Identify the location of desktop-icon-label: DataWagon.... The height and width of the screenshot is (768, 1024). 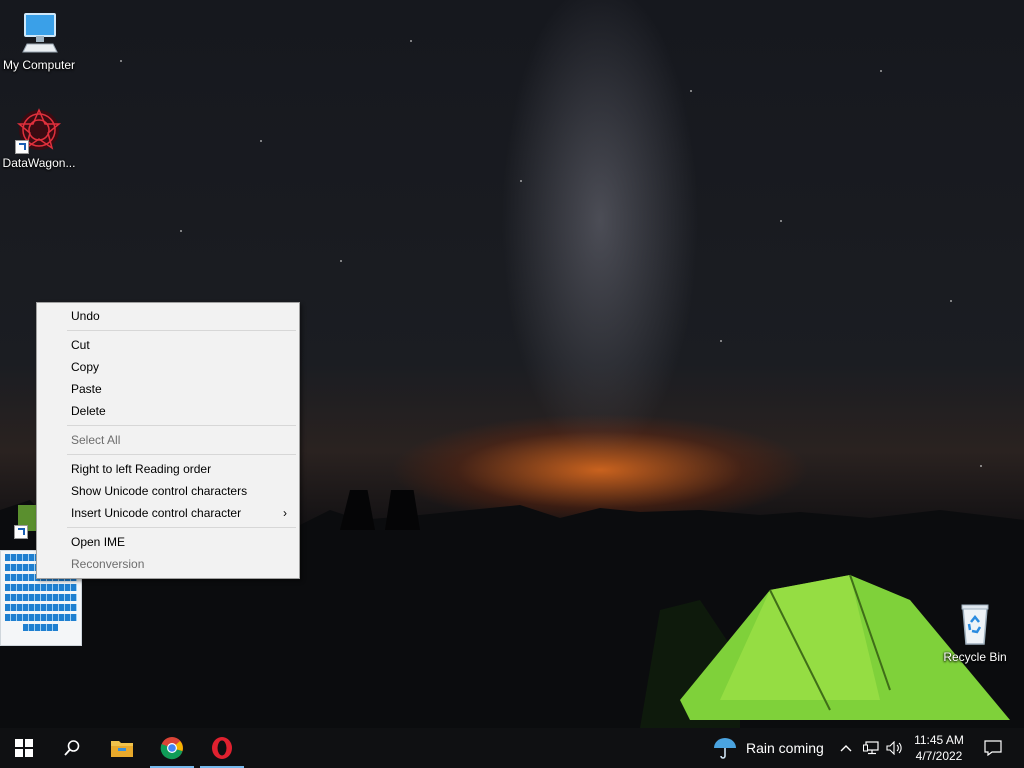
(39, 163).